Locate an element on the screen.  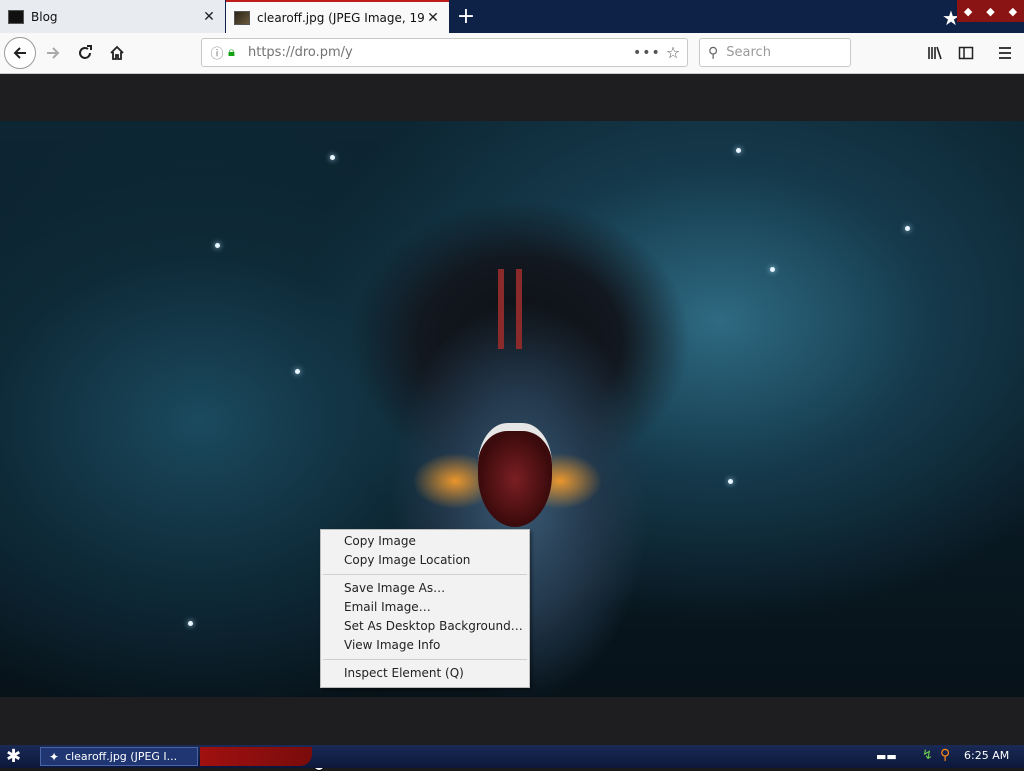
reload-button is located at coordinates (85, 53).